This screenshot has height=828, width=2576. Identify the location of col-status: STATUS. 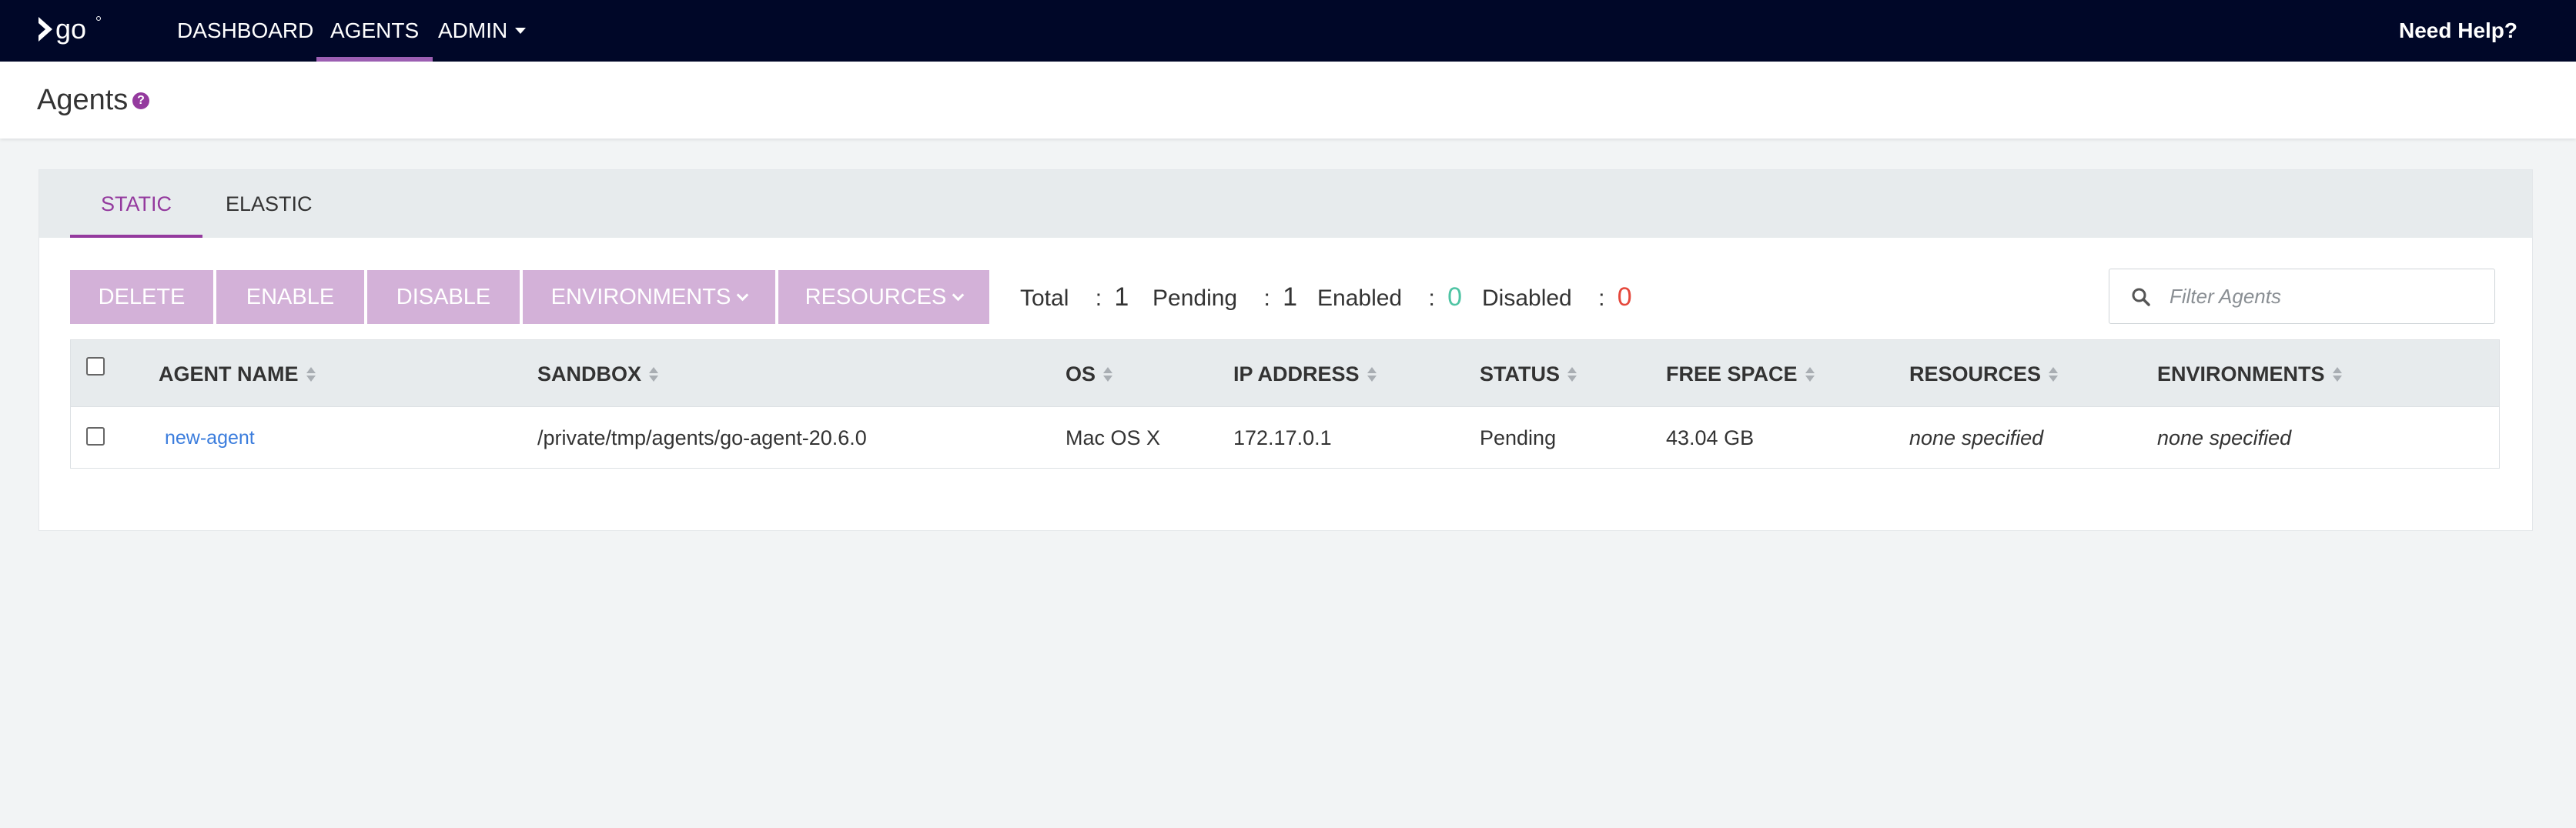
(1529, 374).